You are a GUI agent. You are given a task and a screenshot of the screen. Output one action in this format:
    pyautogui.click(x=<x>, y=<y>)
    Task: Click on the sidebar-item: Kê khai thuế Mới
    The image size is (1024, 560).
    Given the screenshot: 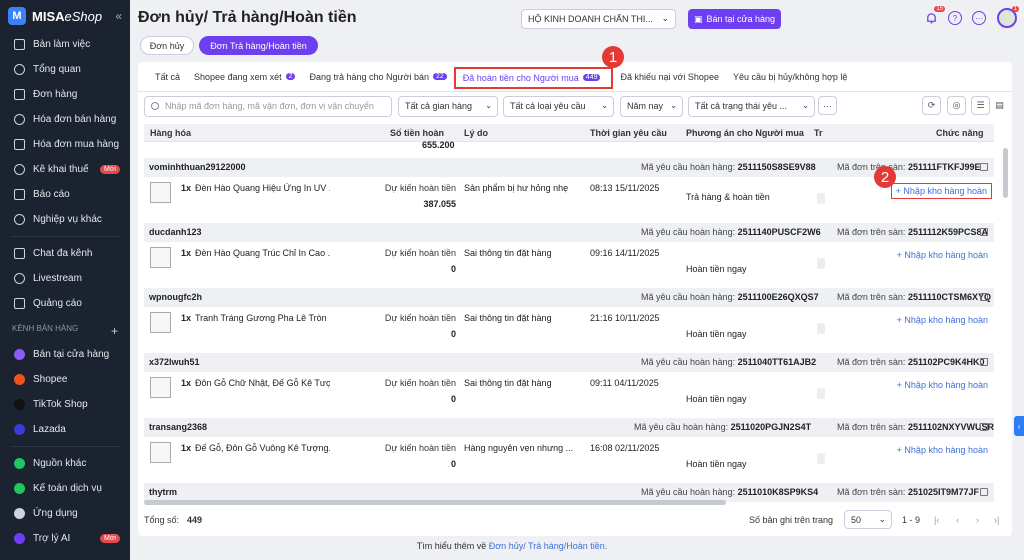 What is the action you would take?
    pyautogui.click(x=65, y=169)
    